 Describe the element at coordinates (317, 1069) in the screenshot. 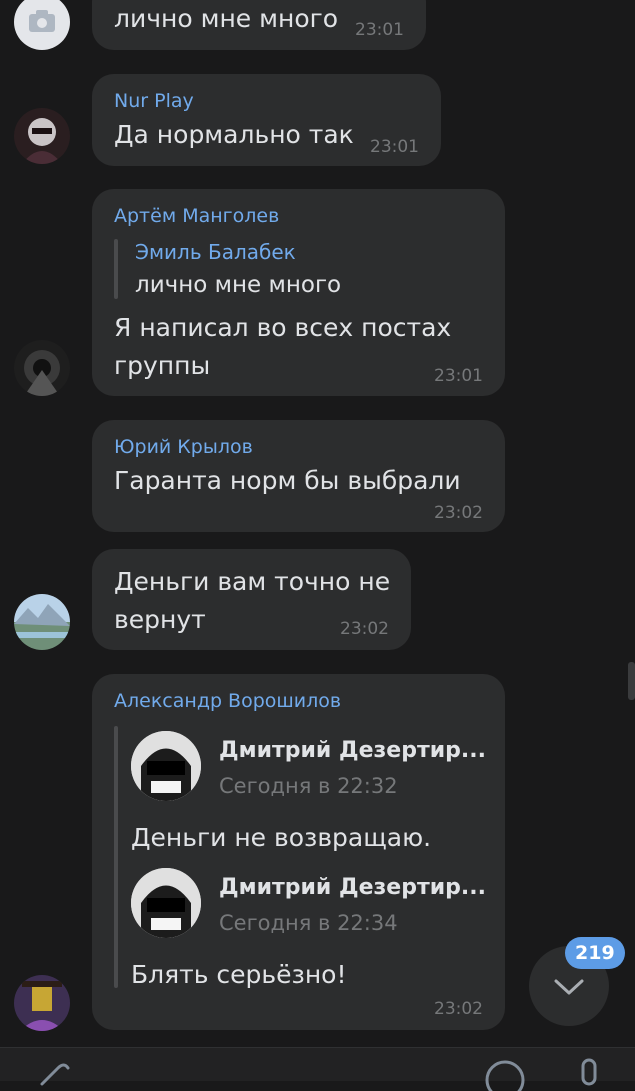

I see `message-composer` at that location.